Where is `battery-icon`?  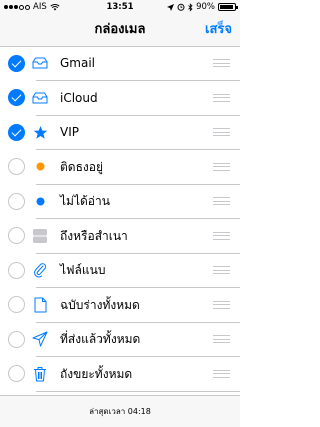 battery-icon is located at coordinates (228, 7).